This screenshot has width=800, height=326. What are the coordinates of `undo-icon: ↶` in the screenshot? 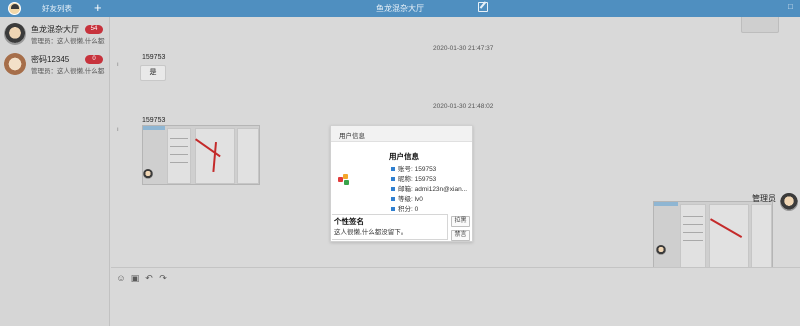 It's located at (149, 278).